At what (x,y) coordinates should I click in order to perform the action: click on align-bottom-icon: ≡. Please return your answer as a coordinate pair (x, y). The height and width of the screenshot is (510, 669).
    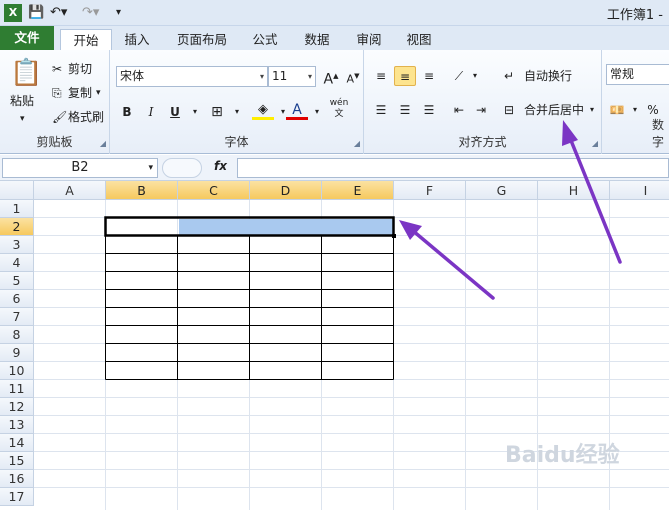
    Looking at the image, I should click on (429, 76).